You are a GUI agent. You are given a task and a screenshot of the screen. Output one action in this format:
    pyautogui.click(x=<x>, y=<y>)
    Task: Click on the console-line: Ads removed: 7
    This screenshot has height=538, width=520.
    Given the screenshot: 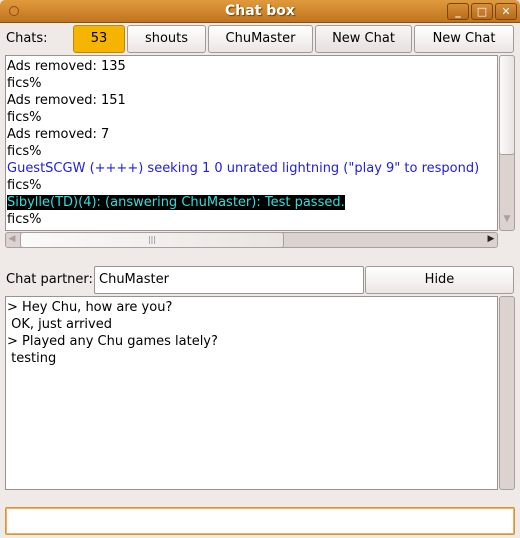 What is the action you would take?
    pyautogui.click(x=251, y=134)
    